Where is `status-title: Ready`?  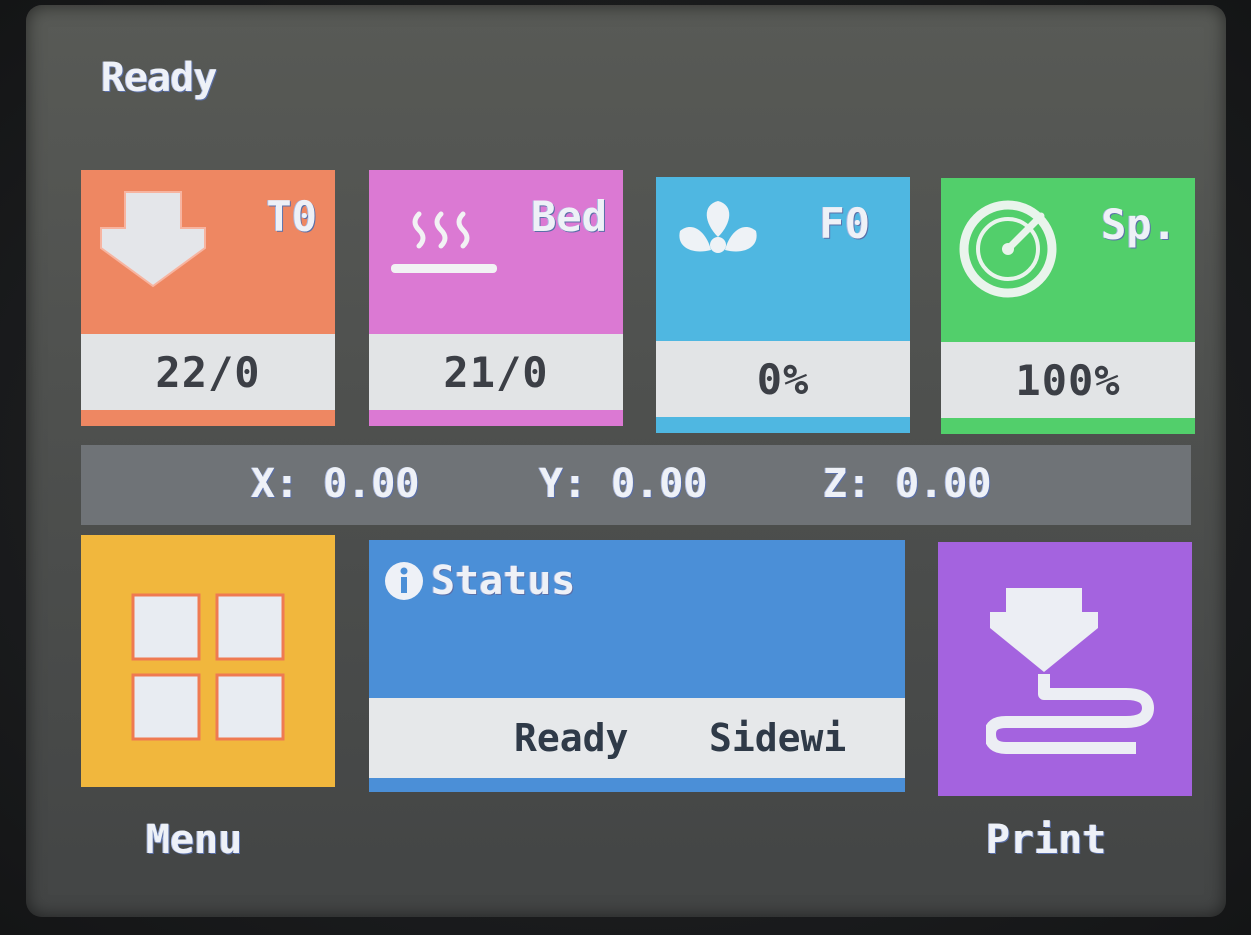
status-title: Ready is located at coordinates (159, 78).